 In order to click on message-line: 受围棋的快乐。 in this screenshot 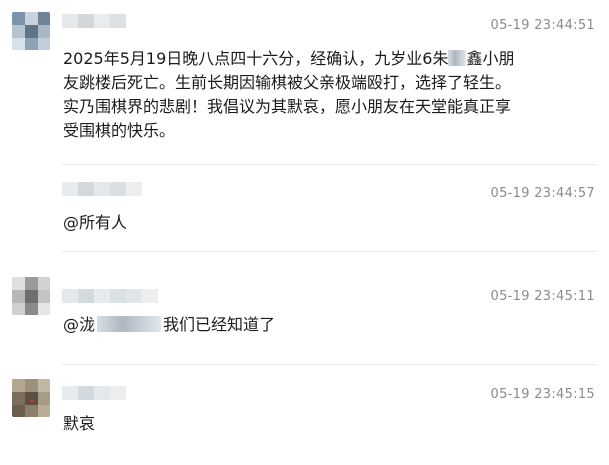, I will do `click(119, 130)`.